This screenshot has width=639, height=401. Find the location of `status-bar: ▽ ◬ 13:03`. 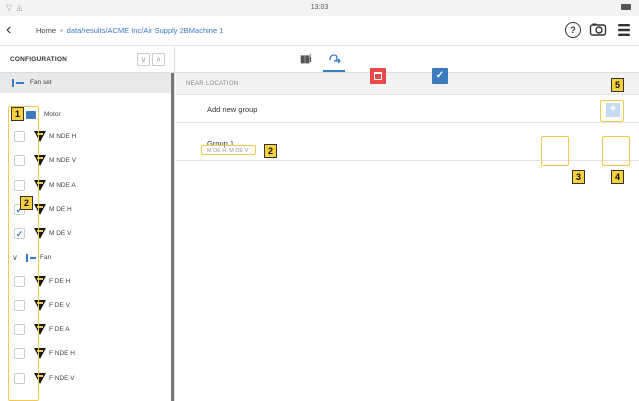

status-bar: ▽ ◬ 13:03 is located at coordinates (319, 8).